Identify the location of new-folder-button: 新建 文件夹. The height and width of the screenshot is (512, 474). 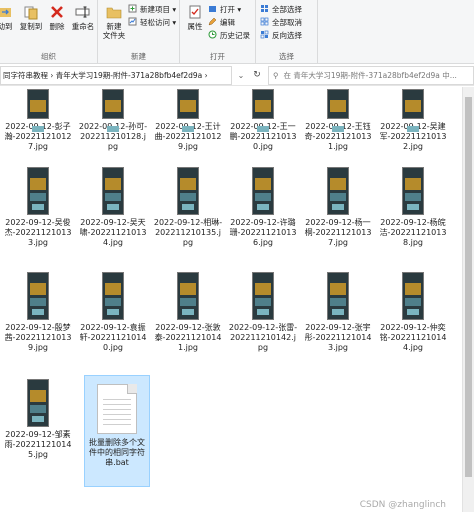
(114, 22).